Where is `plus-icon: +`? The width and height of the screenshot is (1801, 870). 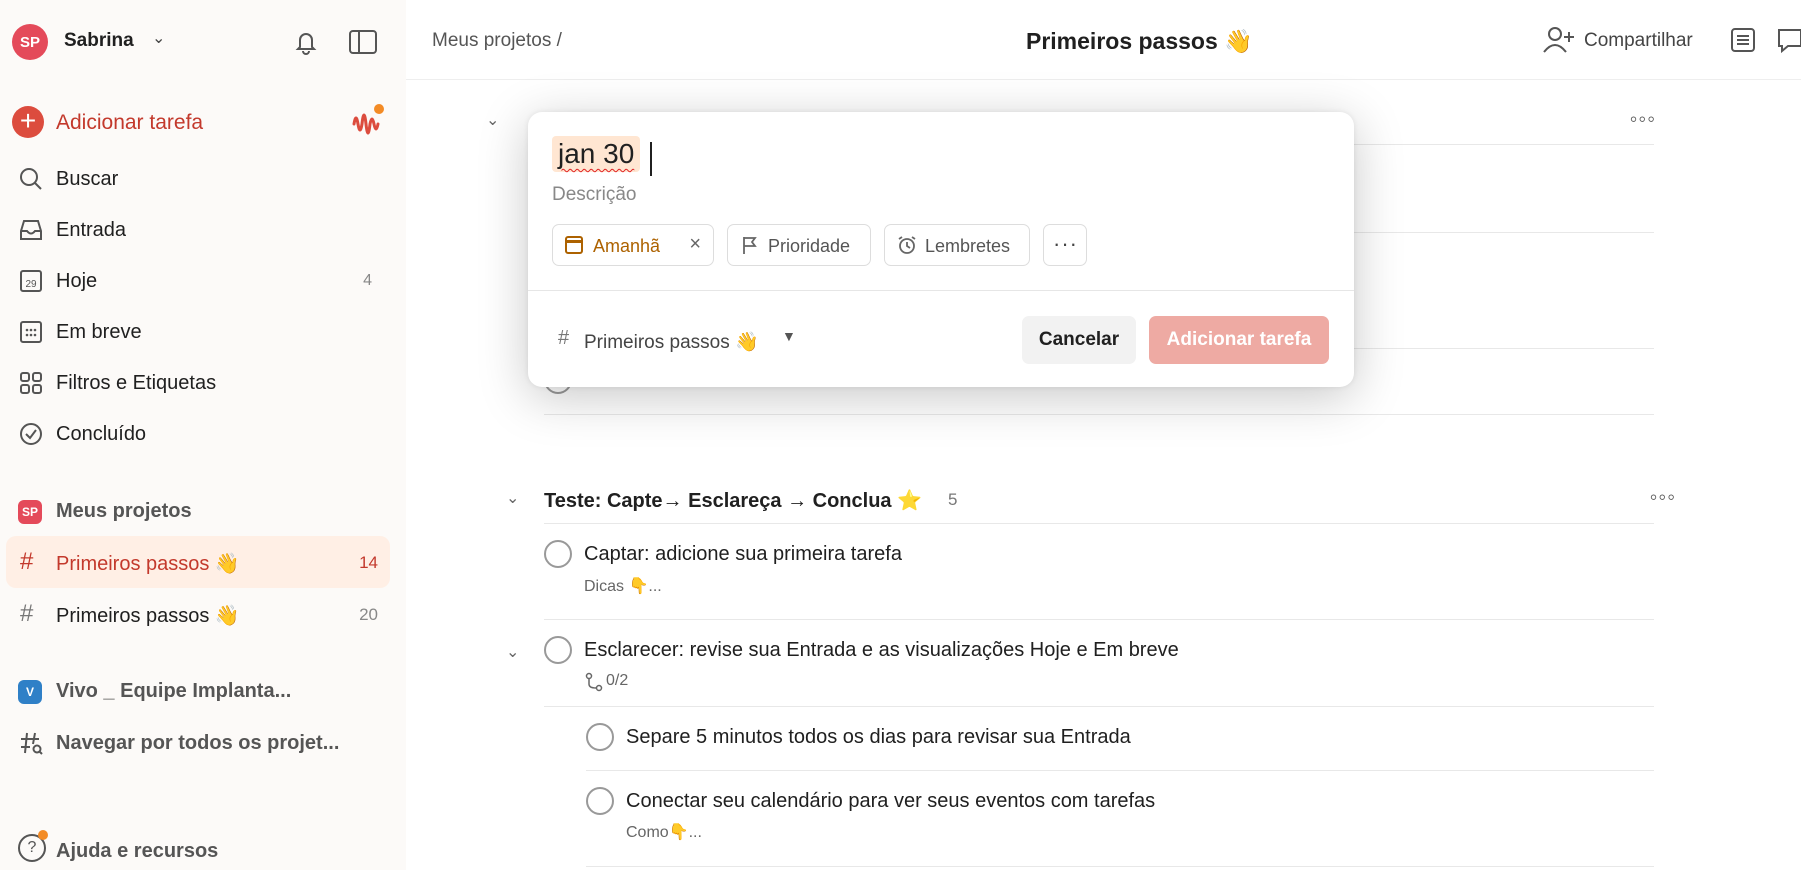
plus-icon: + is located at coordinates (28, 122).